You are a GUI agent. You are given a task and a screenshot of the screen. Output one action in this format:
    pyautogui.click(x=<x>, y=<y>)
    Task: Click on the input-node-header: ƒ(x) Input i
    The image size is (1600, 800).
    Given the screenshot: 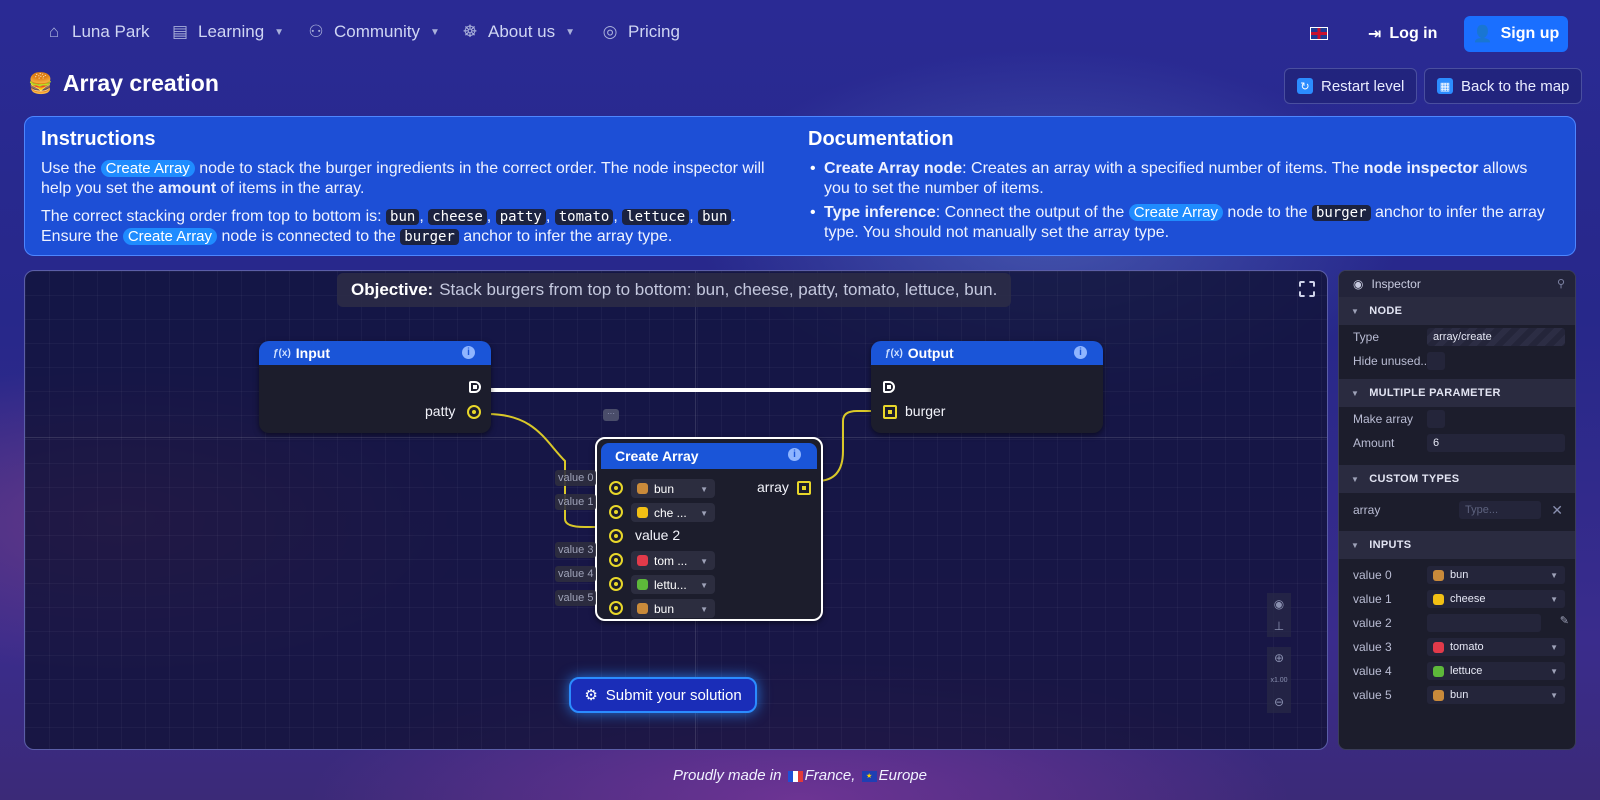 What is the action you would take?
    pyautogui.click(x=375, y=353)
    